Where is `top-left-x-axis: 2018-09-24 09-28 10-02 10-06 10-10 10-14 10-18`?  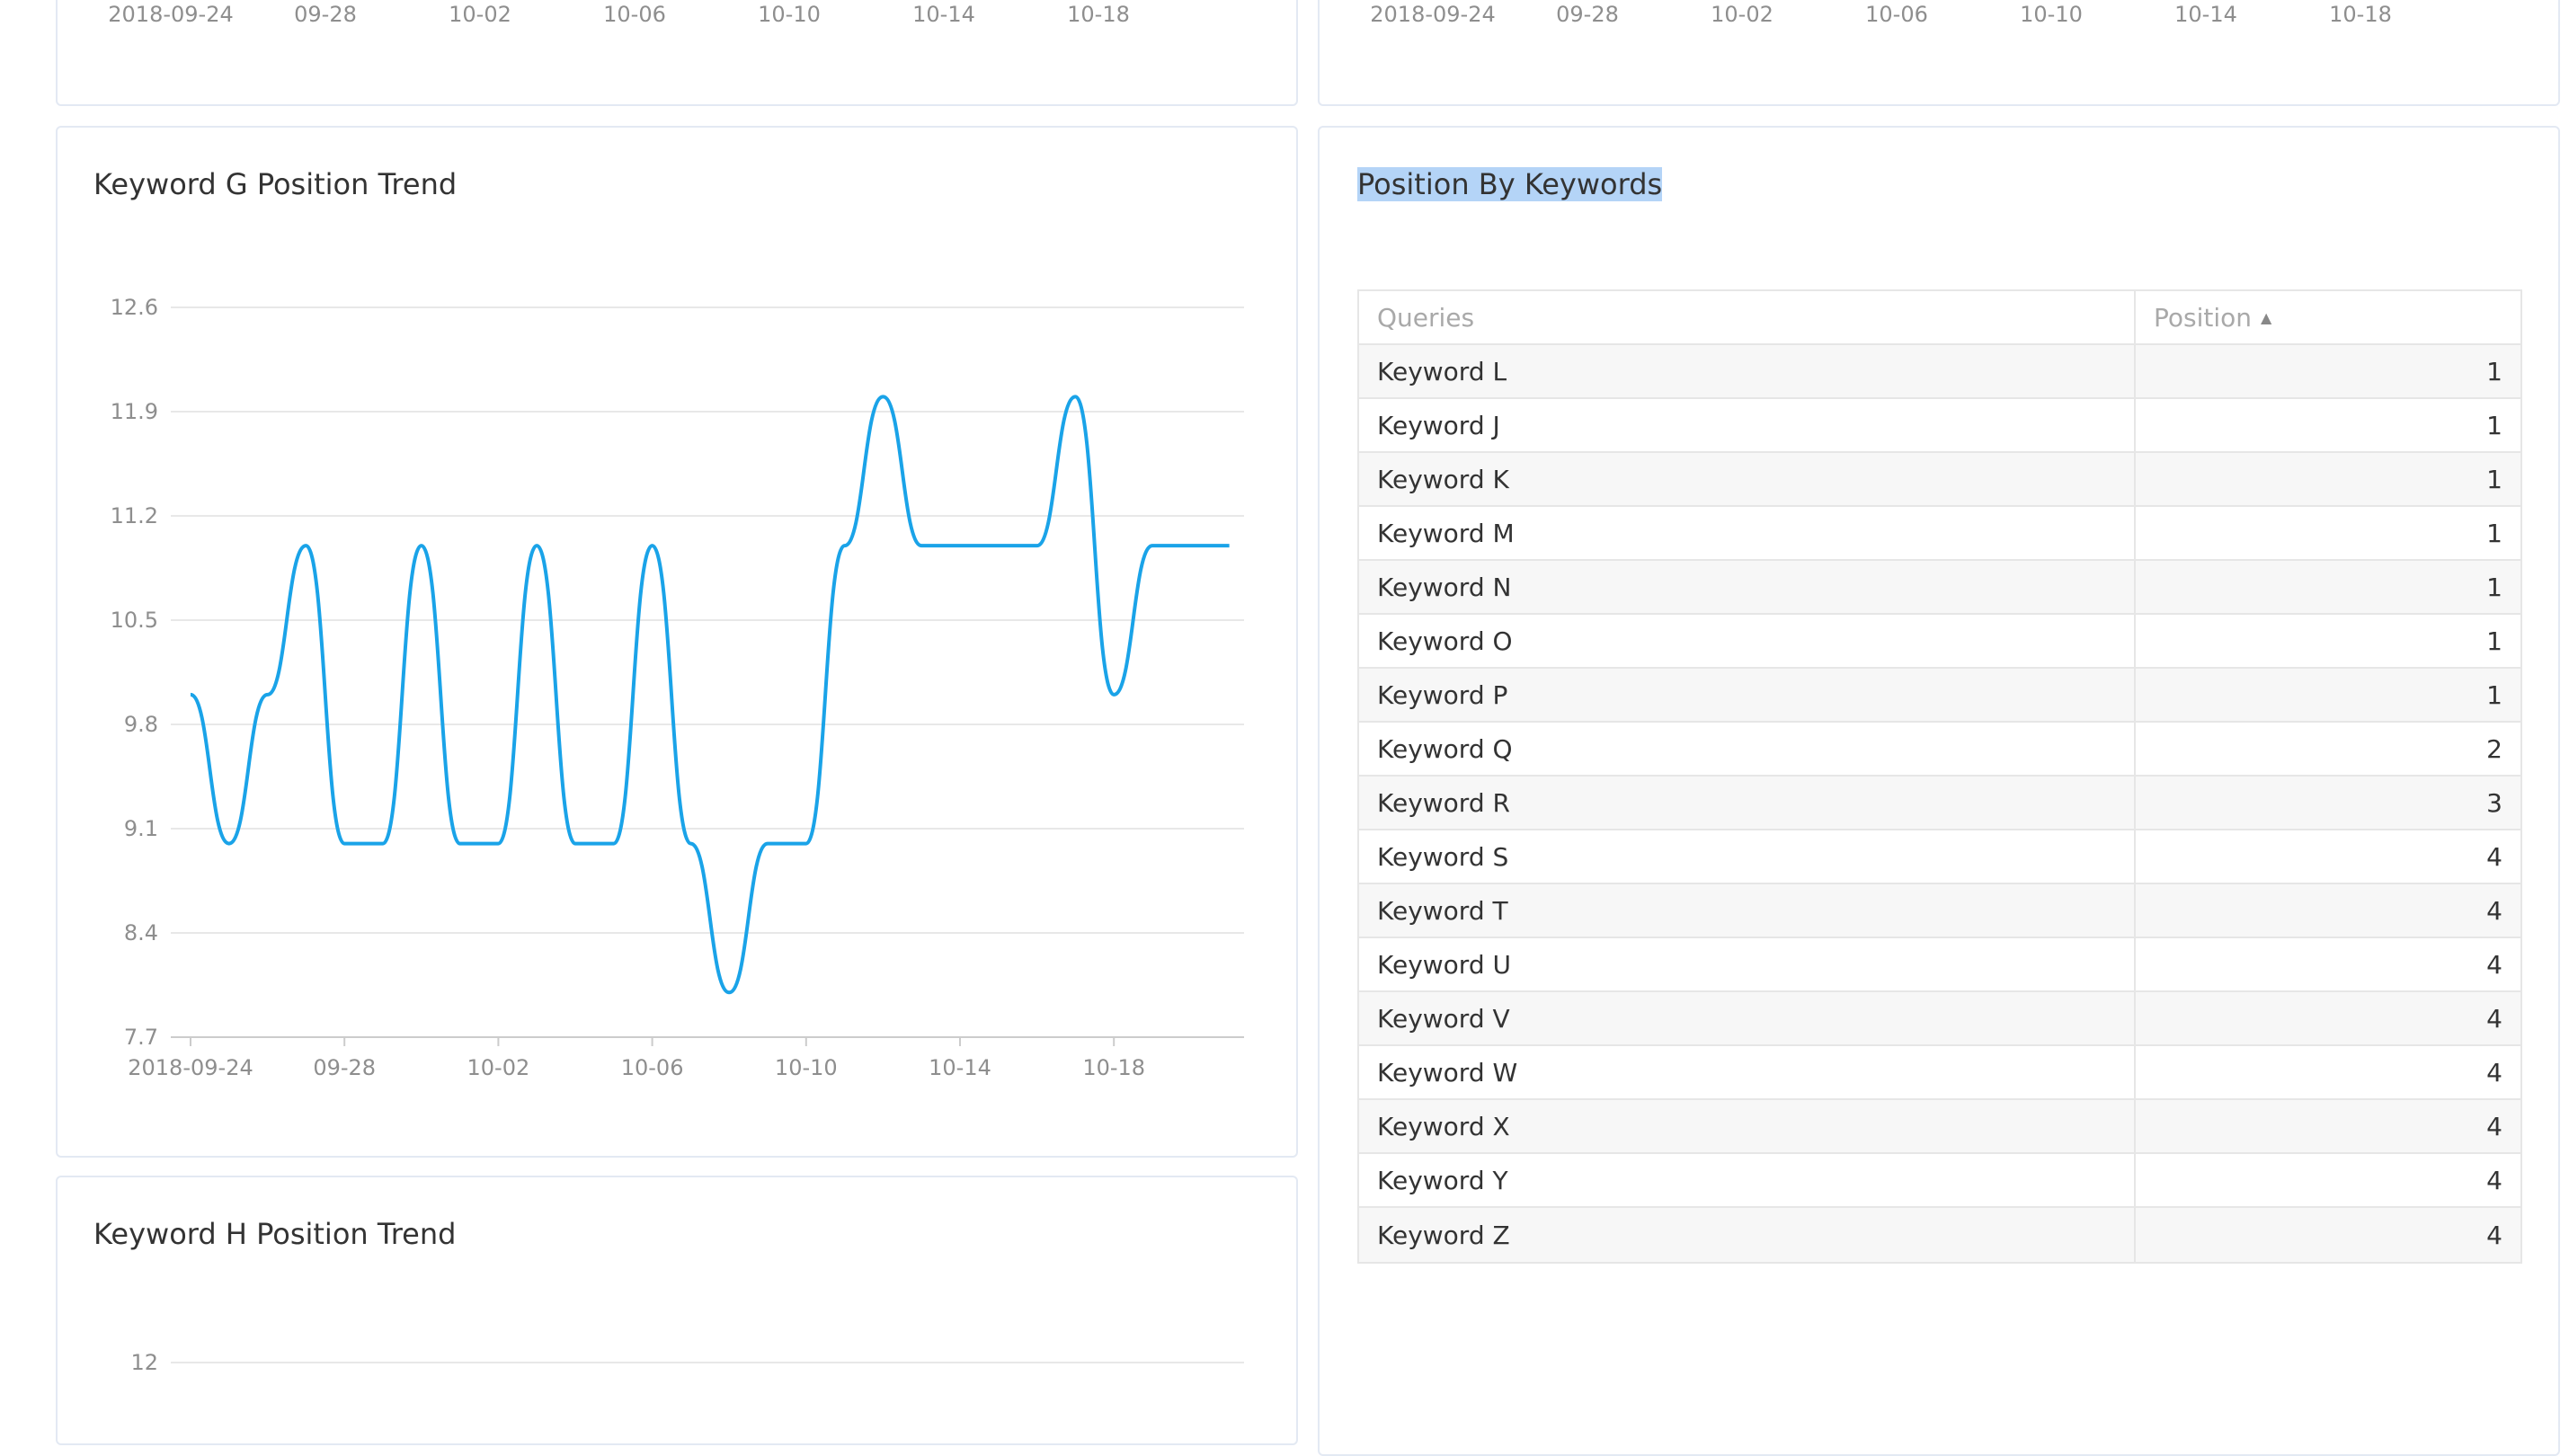 top-left-x-axis: 2018-09-24 09-28 10-02 10-06 10-10 10-14 10-18 is located at coordinates (677, 15).